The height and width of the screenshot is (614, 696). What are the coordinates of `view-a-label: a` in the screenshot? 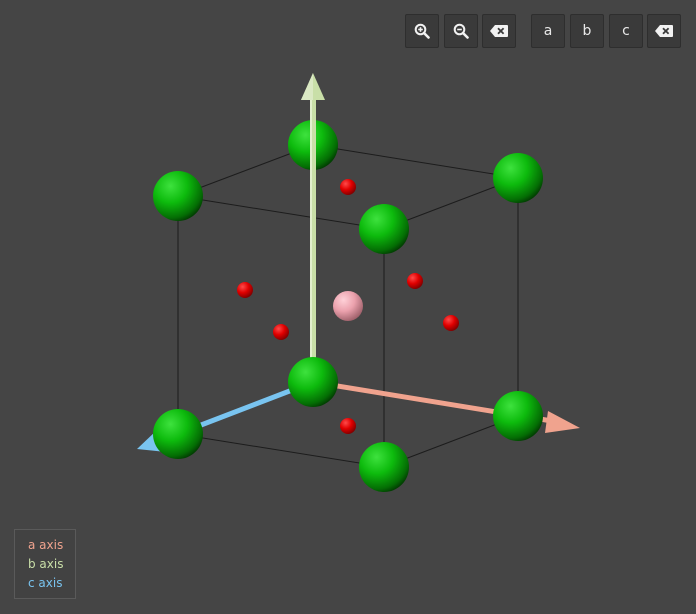 It's located at (548, 31).